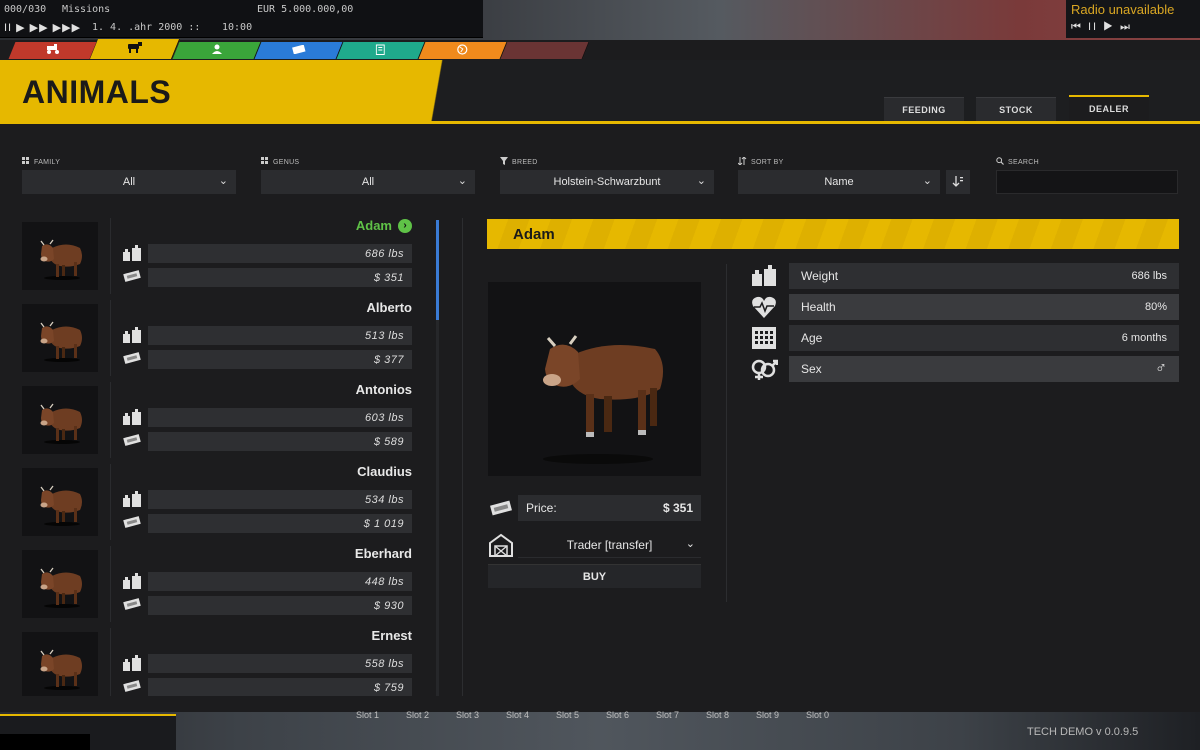  What do you see at coordinates (381, 50) in the screenshot?
I see `tab-contracts` at bounding box center [381, 50].